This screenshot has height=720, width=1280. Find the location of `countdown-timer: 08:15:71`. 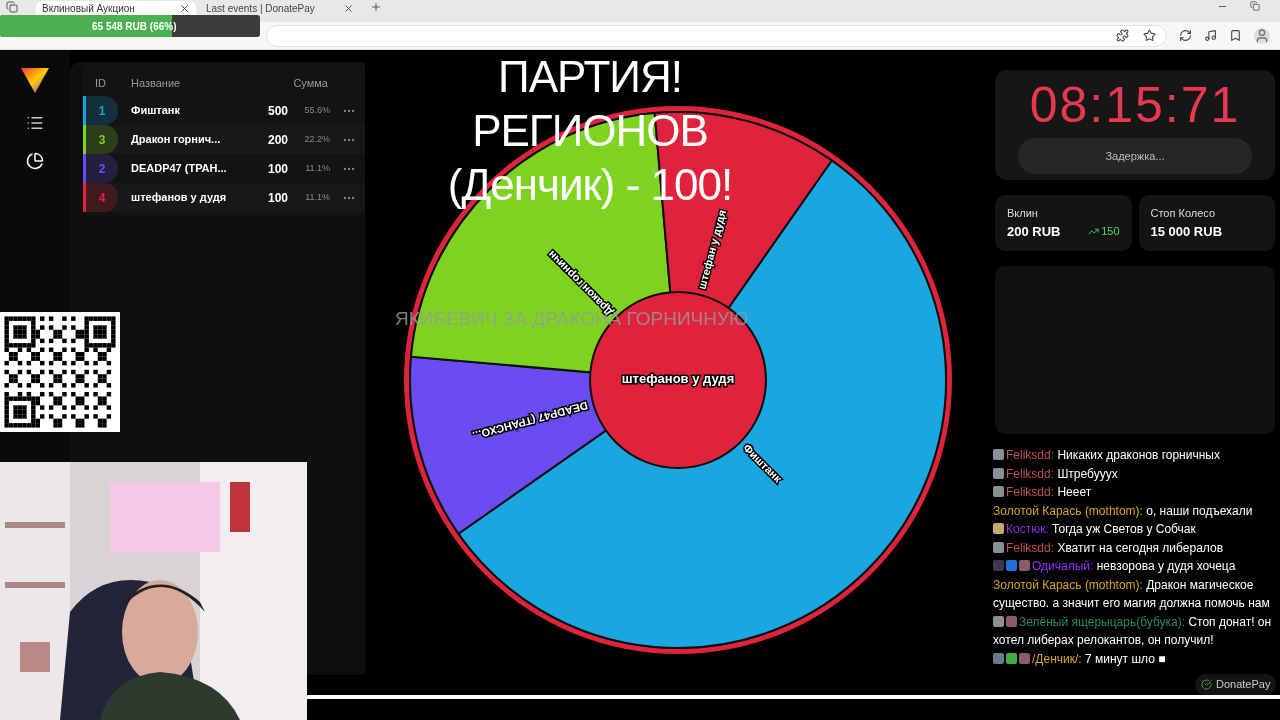

countdown-timer: 08:15:71 is located at coordinates (1135, 105).